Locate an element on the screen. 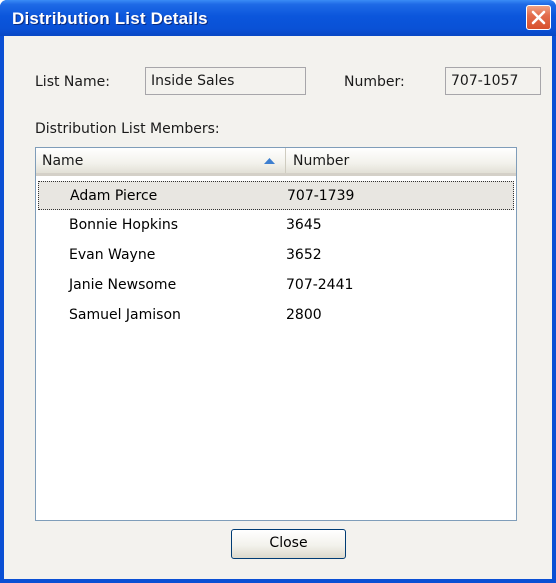 The image size is (556, 583). table-row: Bonnie Hopkins 3645 is located at coordinates (276, 225).